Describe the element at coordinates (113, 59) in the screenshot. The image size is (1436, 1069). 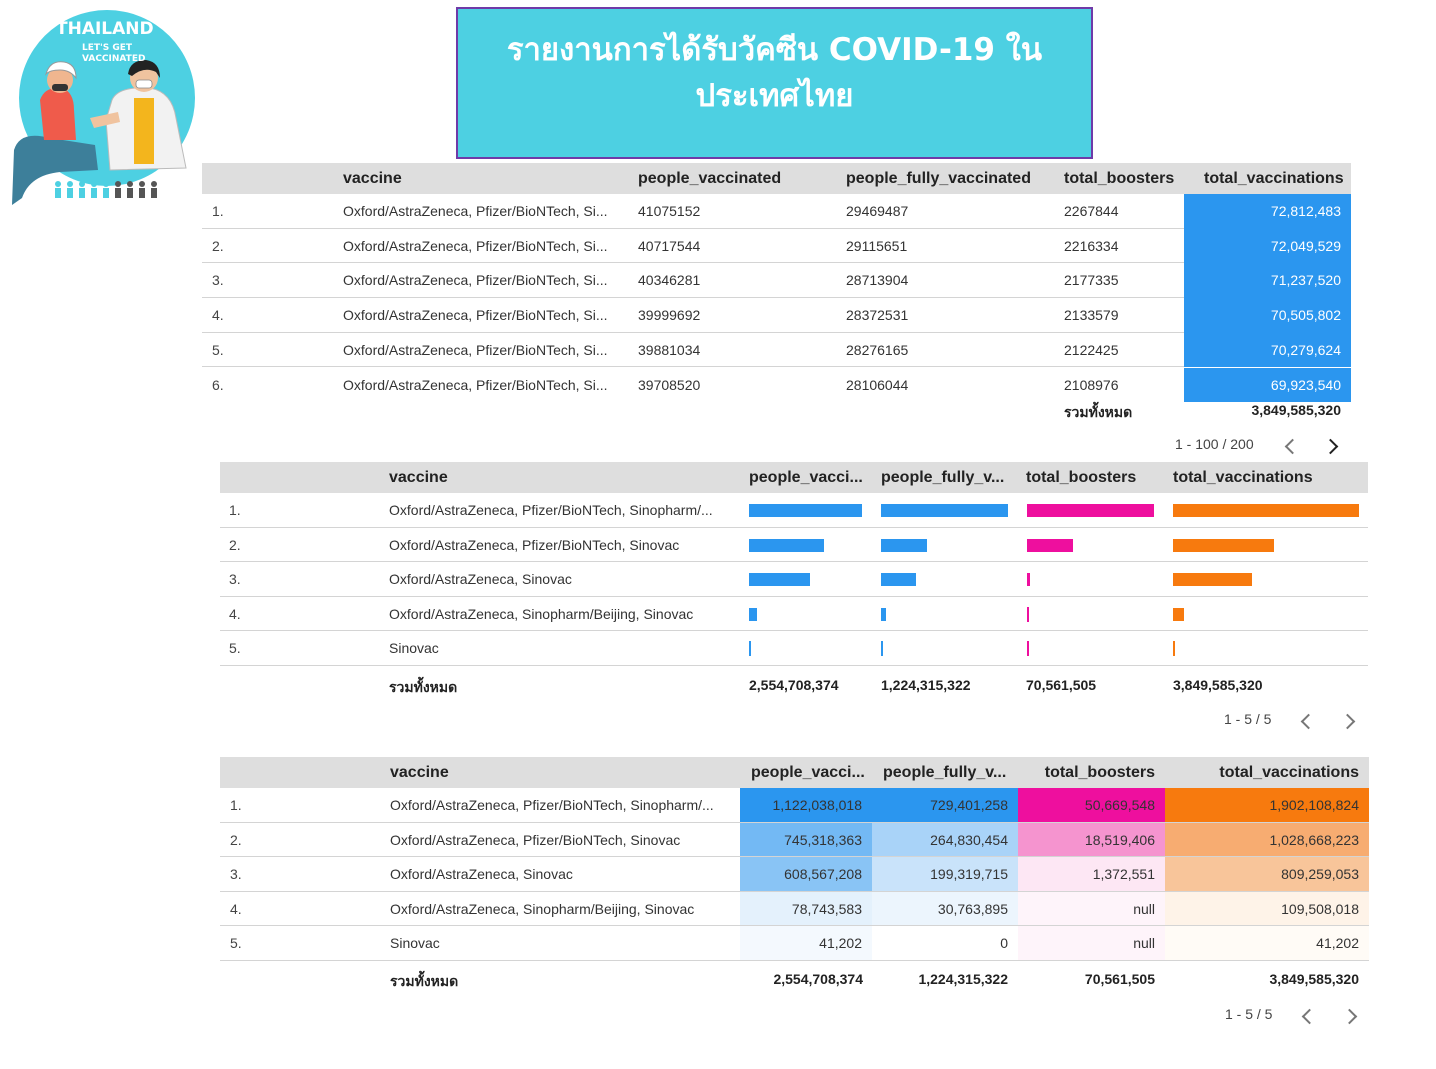
I see `logo-text-vaccinated: VACCINATED` at that location.